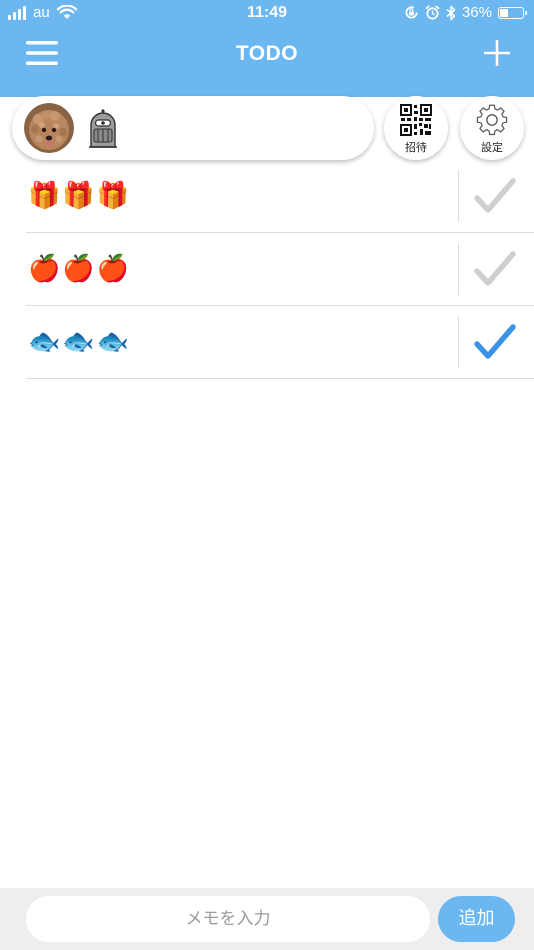  What do you see at coordinates (476, 919) in the screenshot?
I see `add-button: 追加` at bounding box center [476, 919].